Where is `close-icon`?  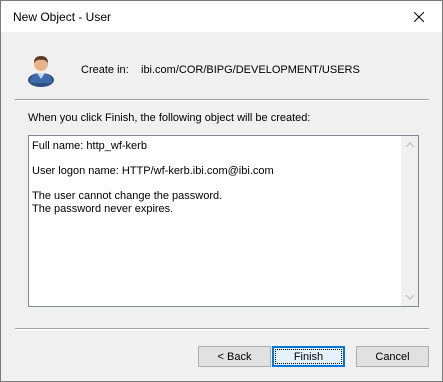 close-icon is located at coordinates (419, 16).